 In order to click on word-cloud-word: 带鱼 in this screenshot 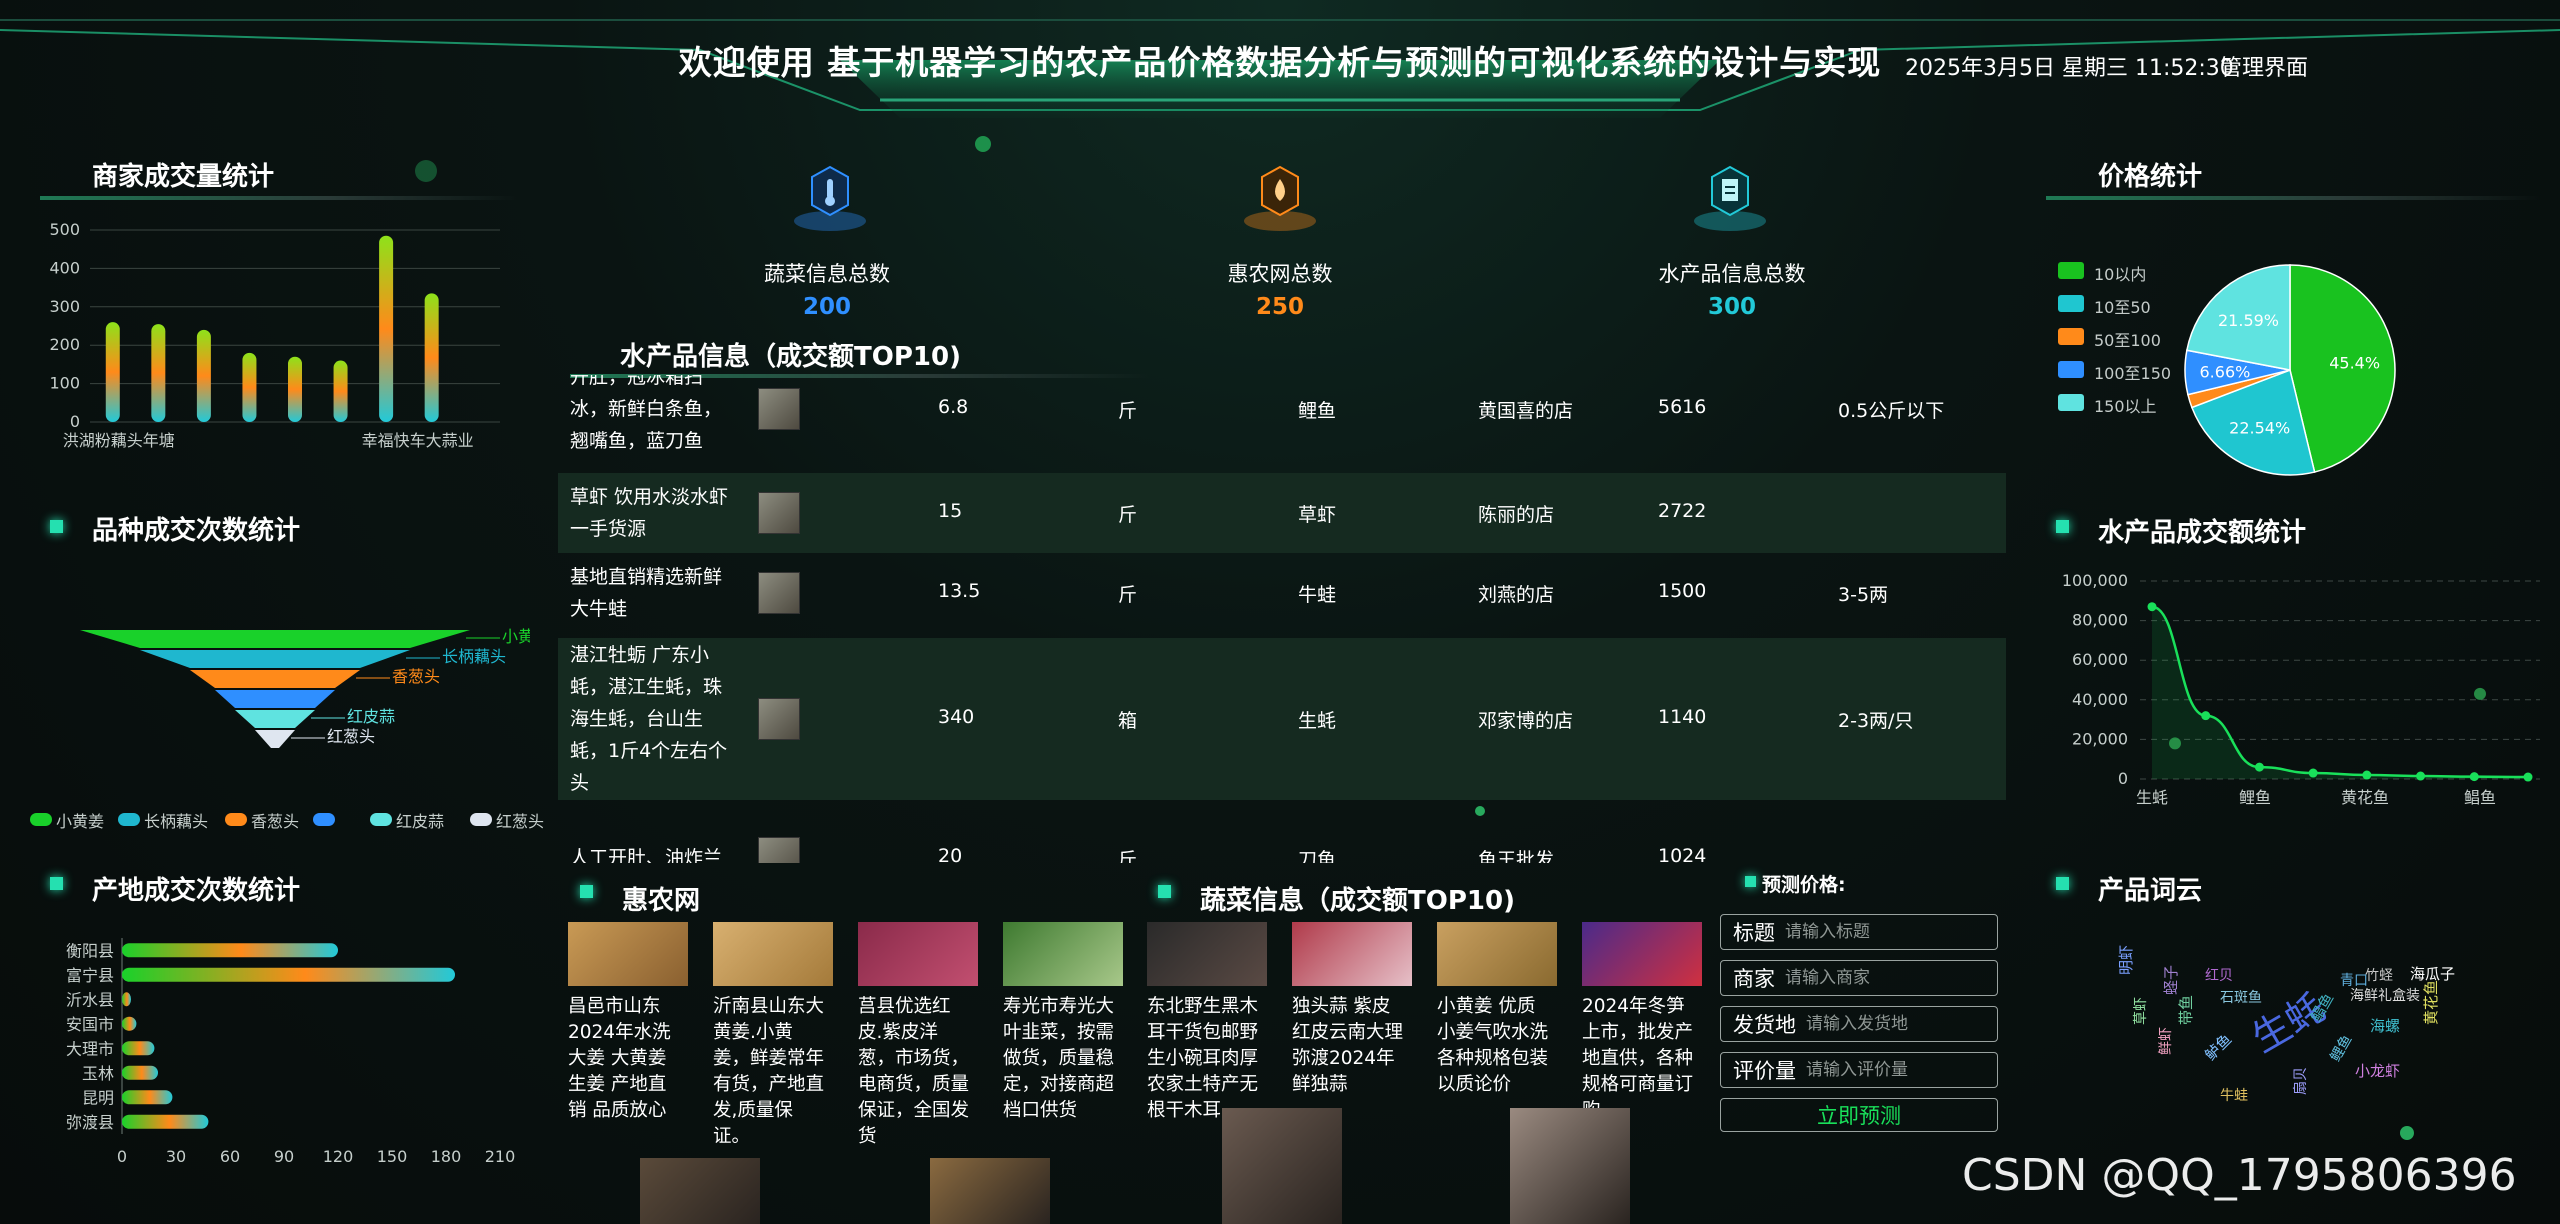, I will do `click(2185, 1010)`.